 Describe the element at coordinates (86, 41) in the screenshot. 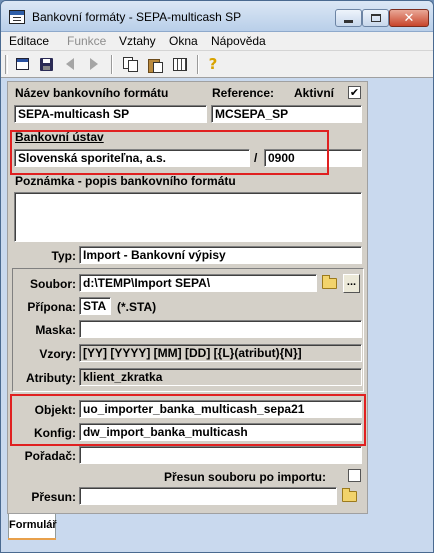

I see `menu-funkce: Funkce` at that location.